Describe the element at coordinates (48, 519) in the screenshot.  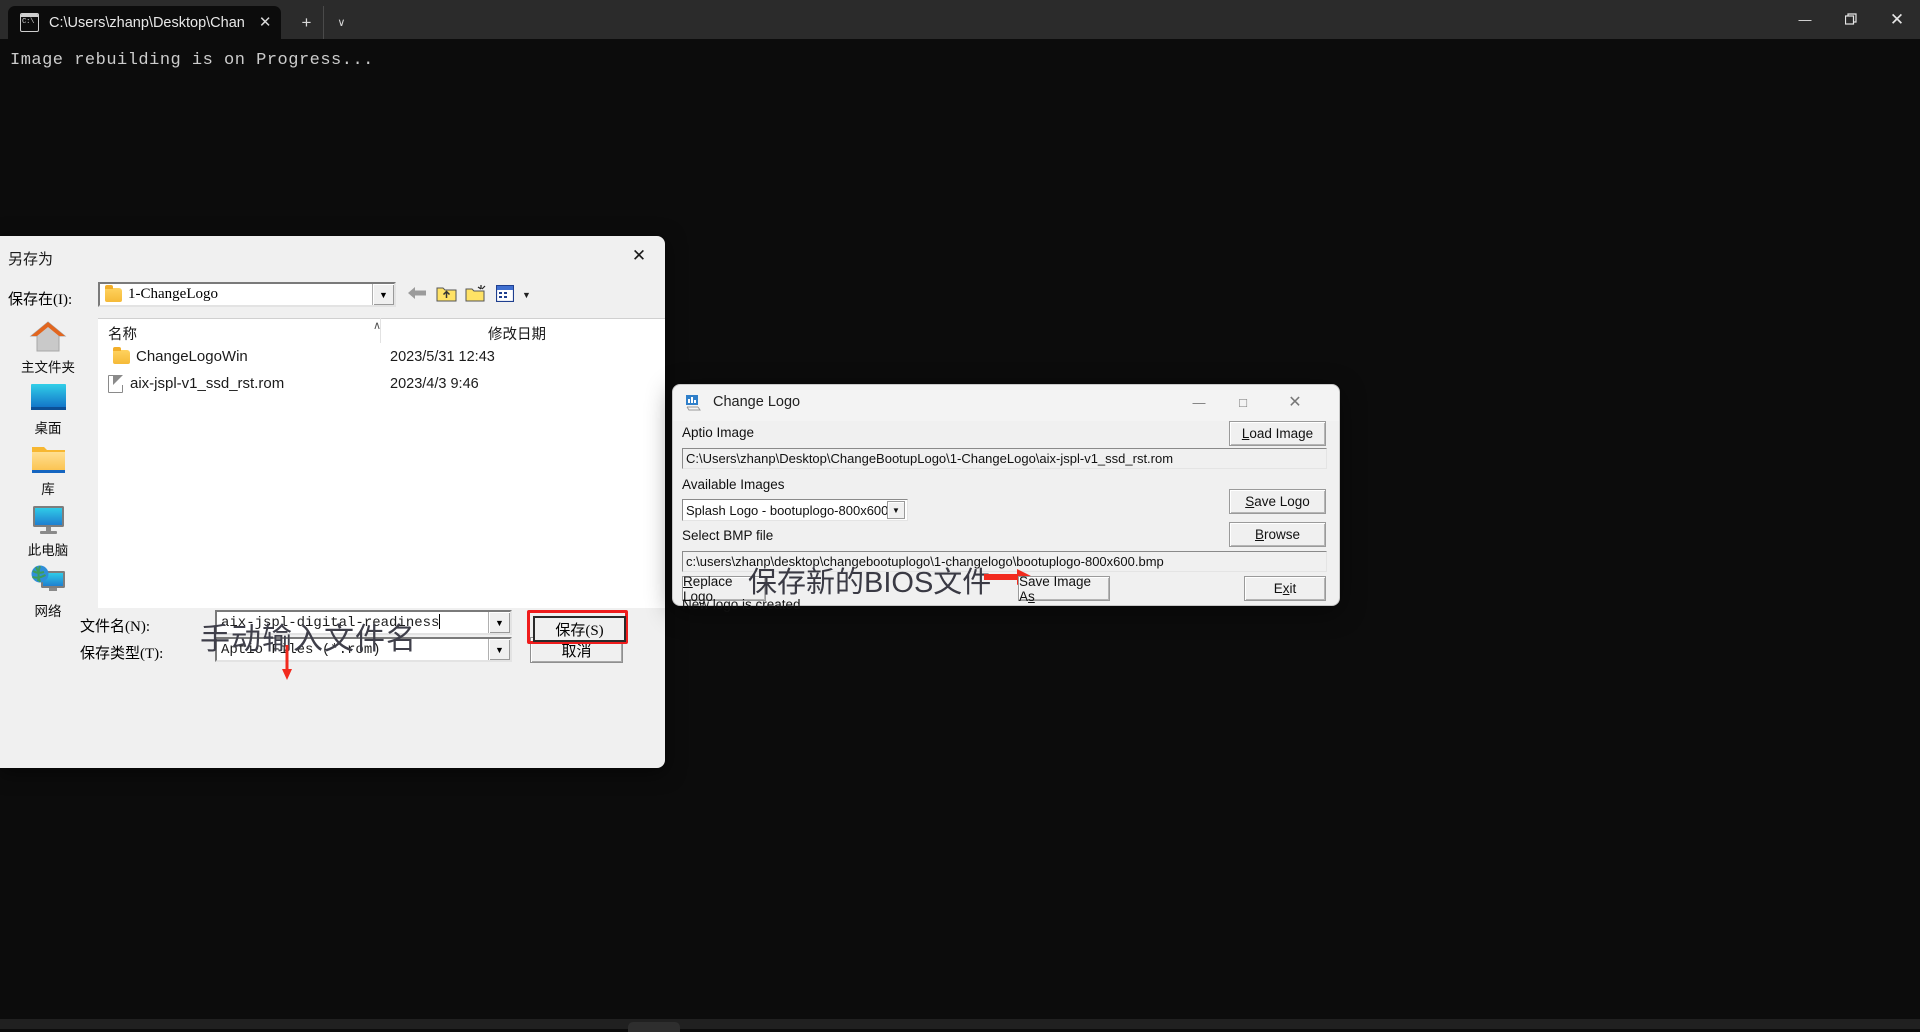
I see `this-pc-icon` at that location.